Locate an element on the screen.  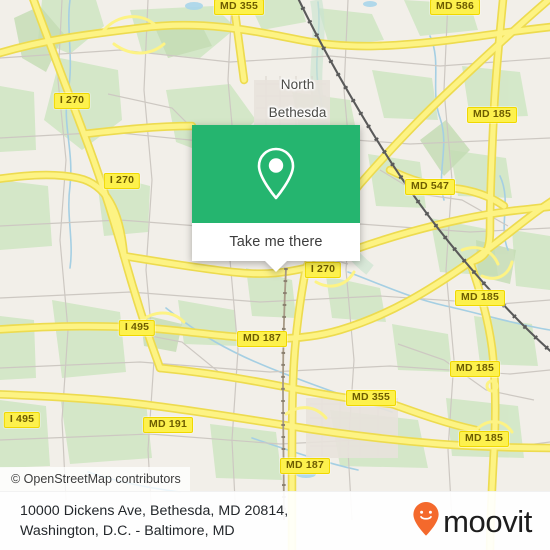
road-shield-i-270-upper: I 270 is located at coordinates (72, 101).